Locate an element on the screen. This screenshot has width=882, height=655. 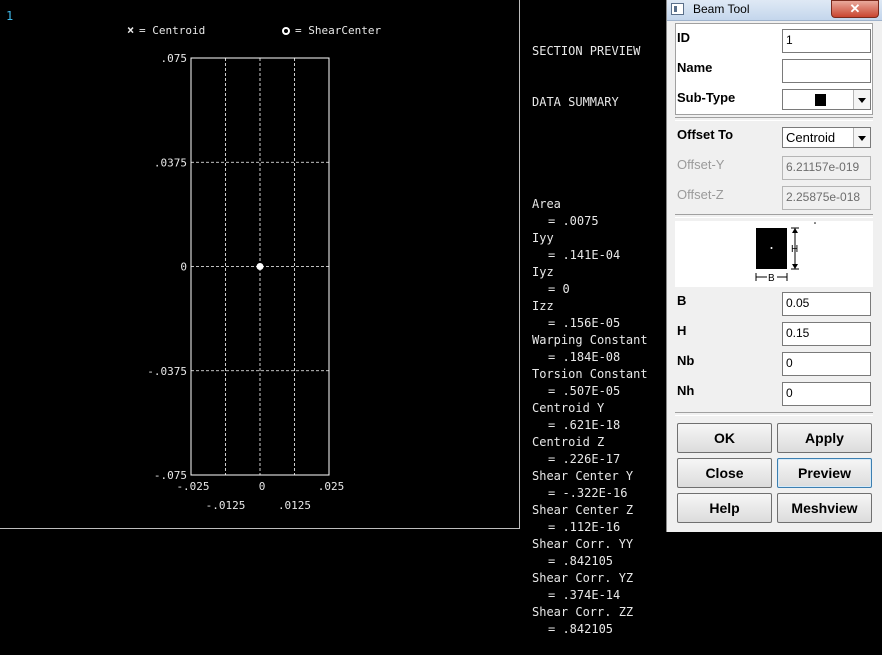
y-tick-label: .0375 is located at coordinates (170, 162).